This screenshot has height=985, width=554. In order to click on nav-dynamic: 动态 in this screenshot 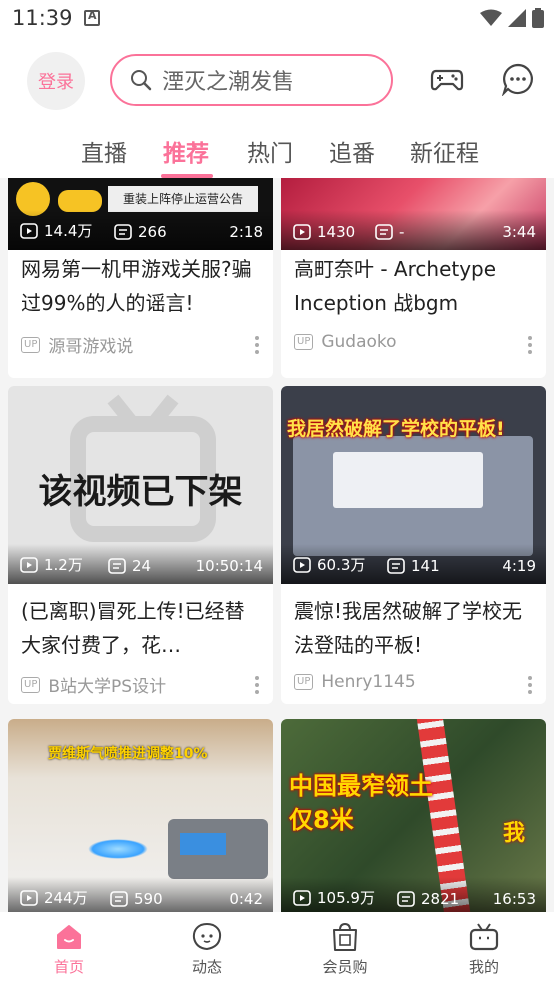, I will do `click(207, 947)`.